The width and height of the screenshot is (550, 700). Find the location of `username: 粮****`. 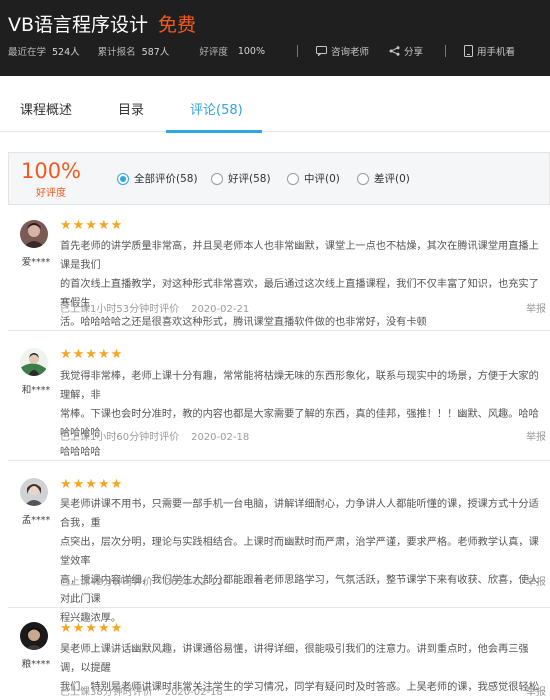

username: 粮**** is located at coordinates (36, 664).